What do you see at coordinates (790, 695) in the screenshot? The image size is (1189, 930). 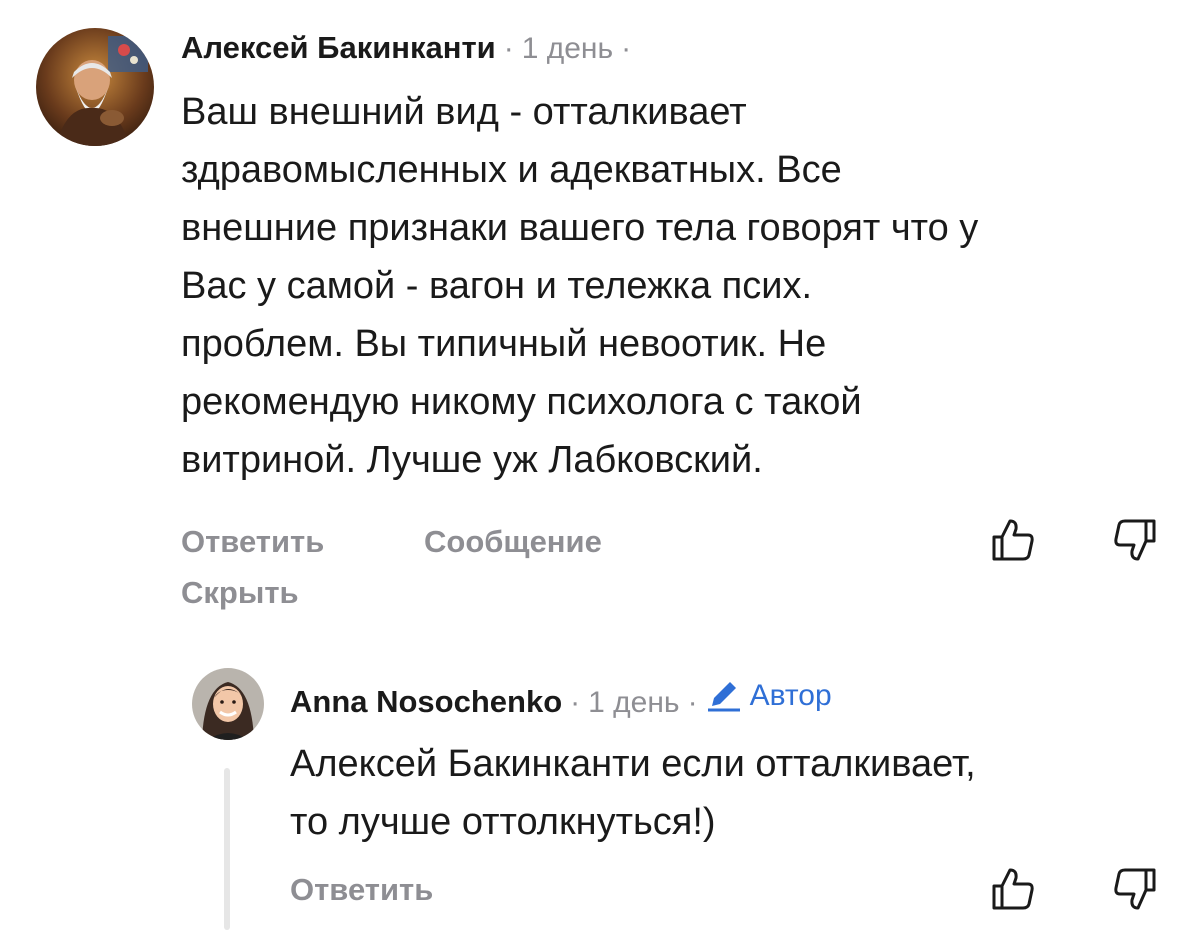 I see `author-badge-label: Автор` at bounding box center [790, 695].